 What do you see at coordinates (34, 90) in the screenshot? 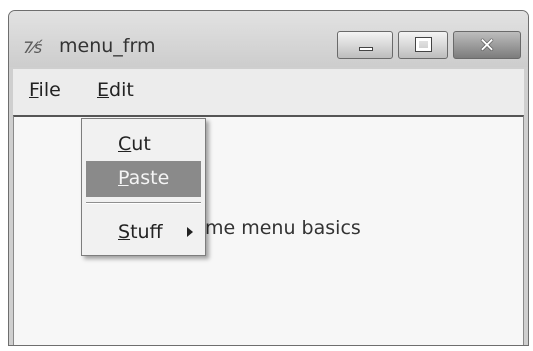
I see `menu-file-mnemonic: F` at bounding box center [34, 90].